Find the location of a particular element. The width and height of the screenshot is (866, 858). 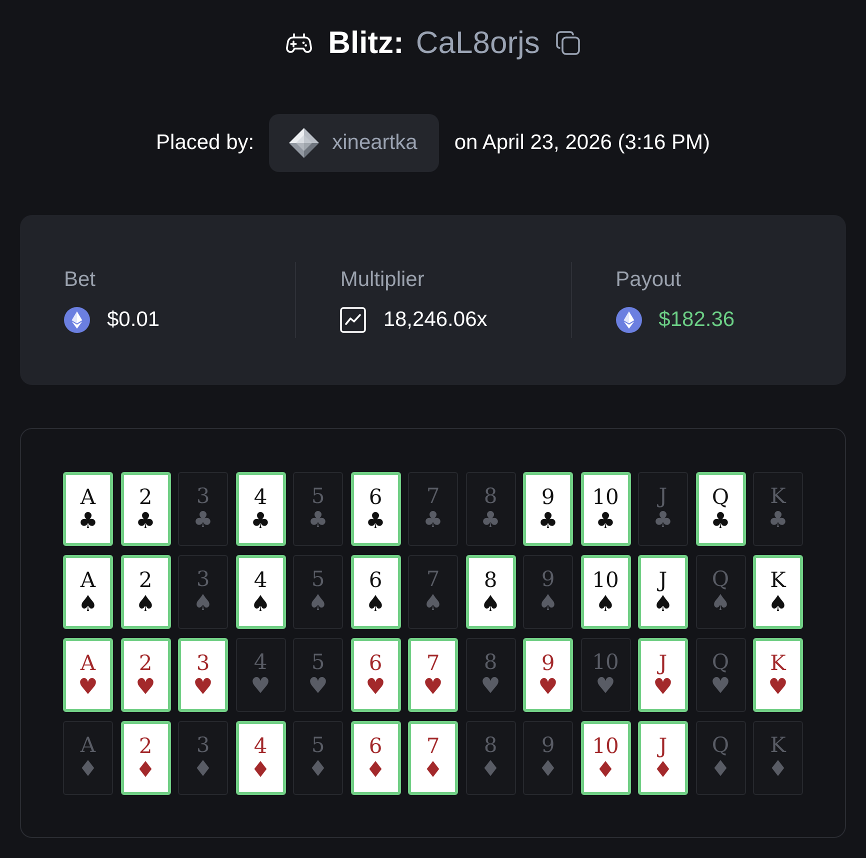

copy-icon is located at coordinates (568, 43).